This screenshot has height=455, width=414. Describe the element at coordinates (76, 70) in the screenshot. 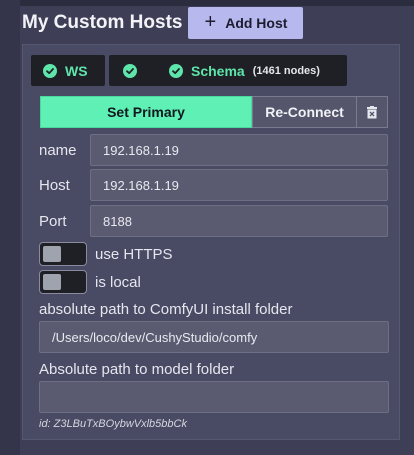

I see `ws-status-label: WS` at that location.